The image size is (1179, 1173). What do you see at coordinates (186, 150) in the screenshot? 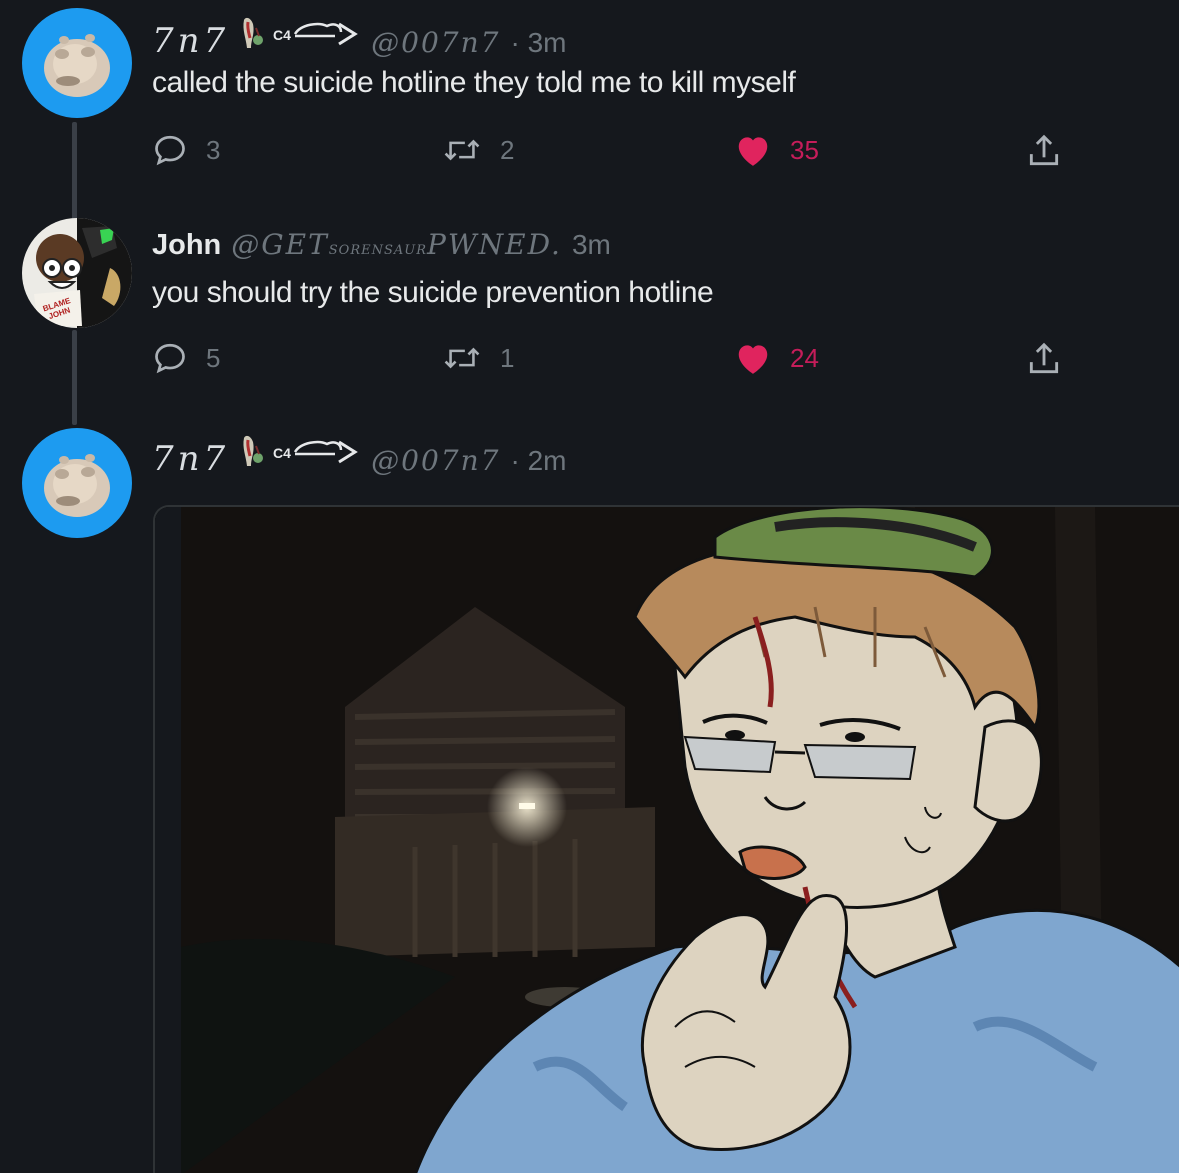
I see `reply-button: 3` at bounding box center [186, 150].